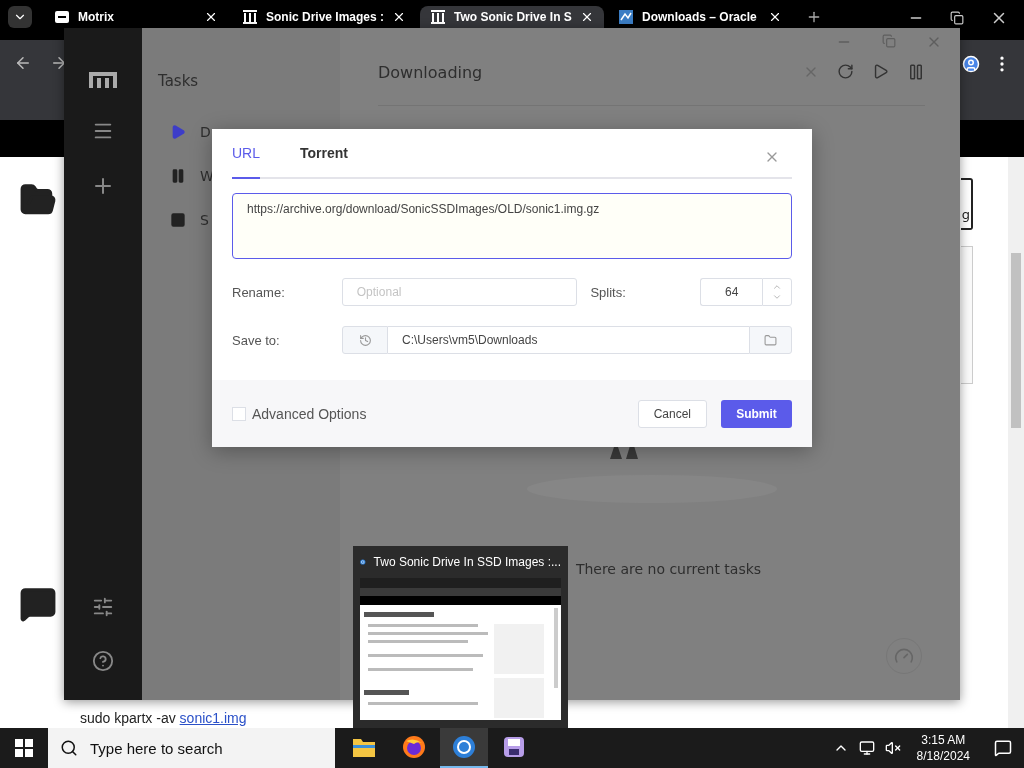 This screenshot has width=1024, height=768. What do you see at coordinates (256, 340) in the screenshot?
I see `save-to-label: Save to:` at bounding box center [256, 340].